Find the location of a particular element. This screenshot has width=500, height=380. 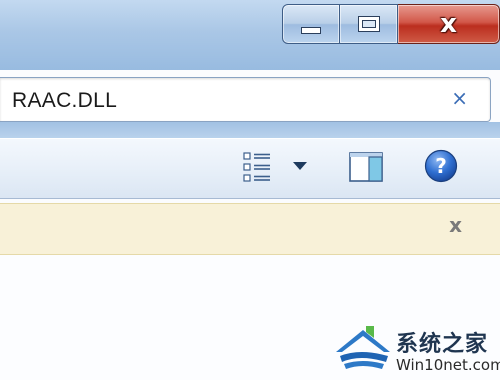

clear-search-icon: × is located at coordinates (459, 98).